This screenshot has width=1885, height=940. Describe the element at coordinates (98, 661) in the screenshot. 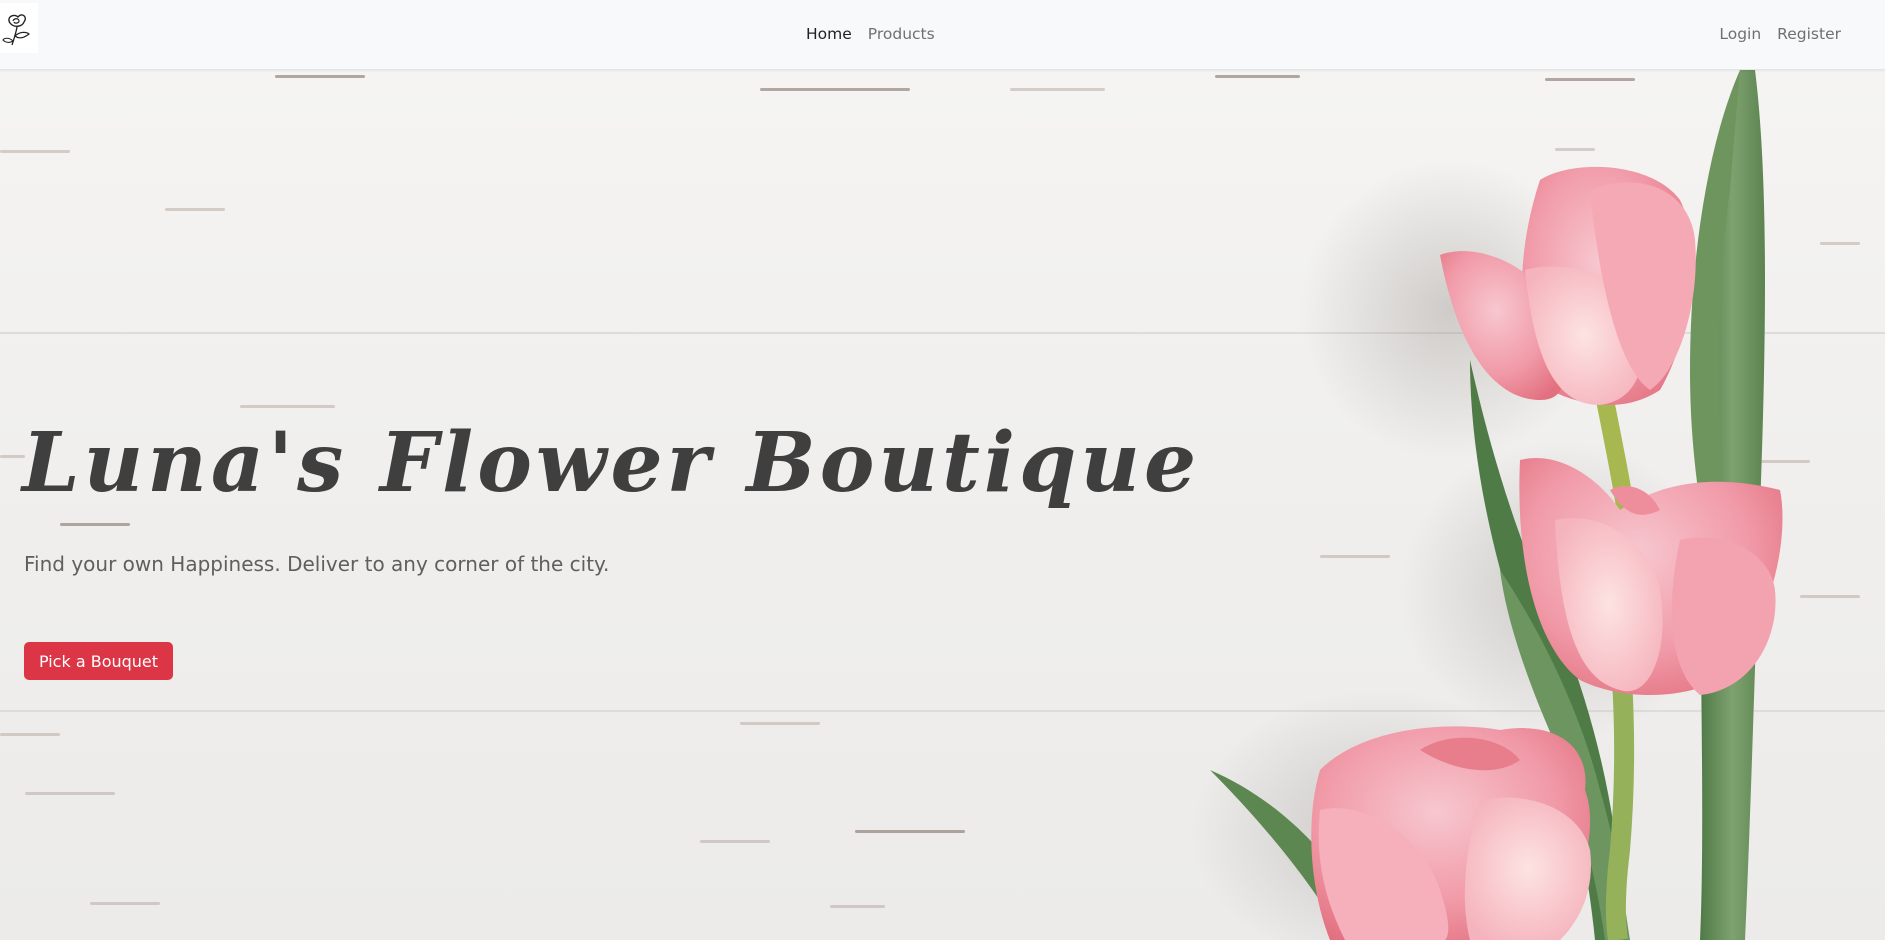

I see `pick-a-bouquet-button: Pick a Bouquet` at that location.